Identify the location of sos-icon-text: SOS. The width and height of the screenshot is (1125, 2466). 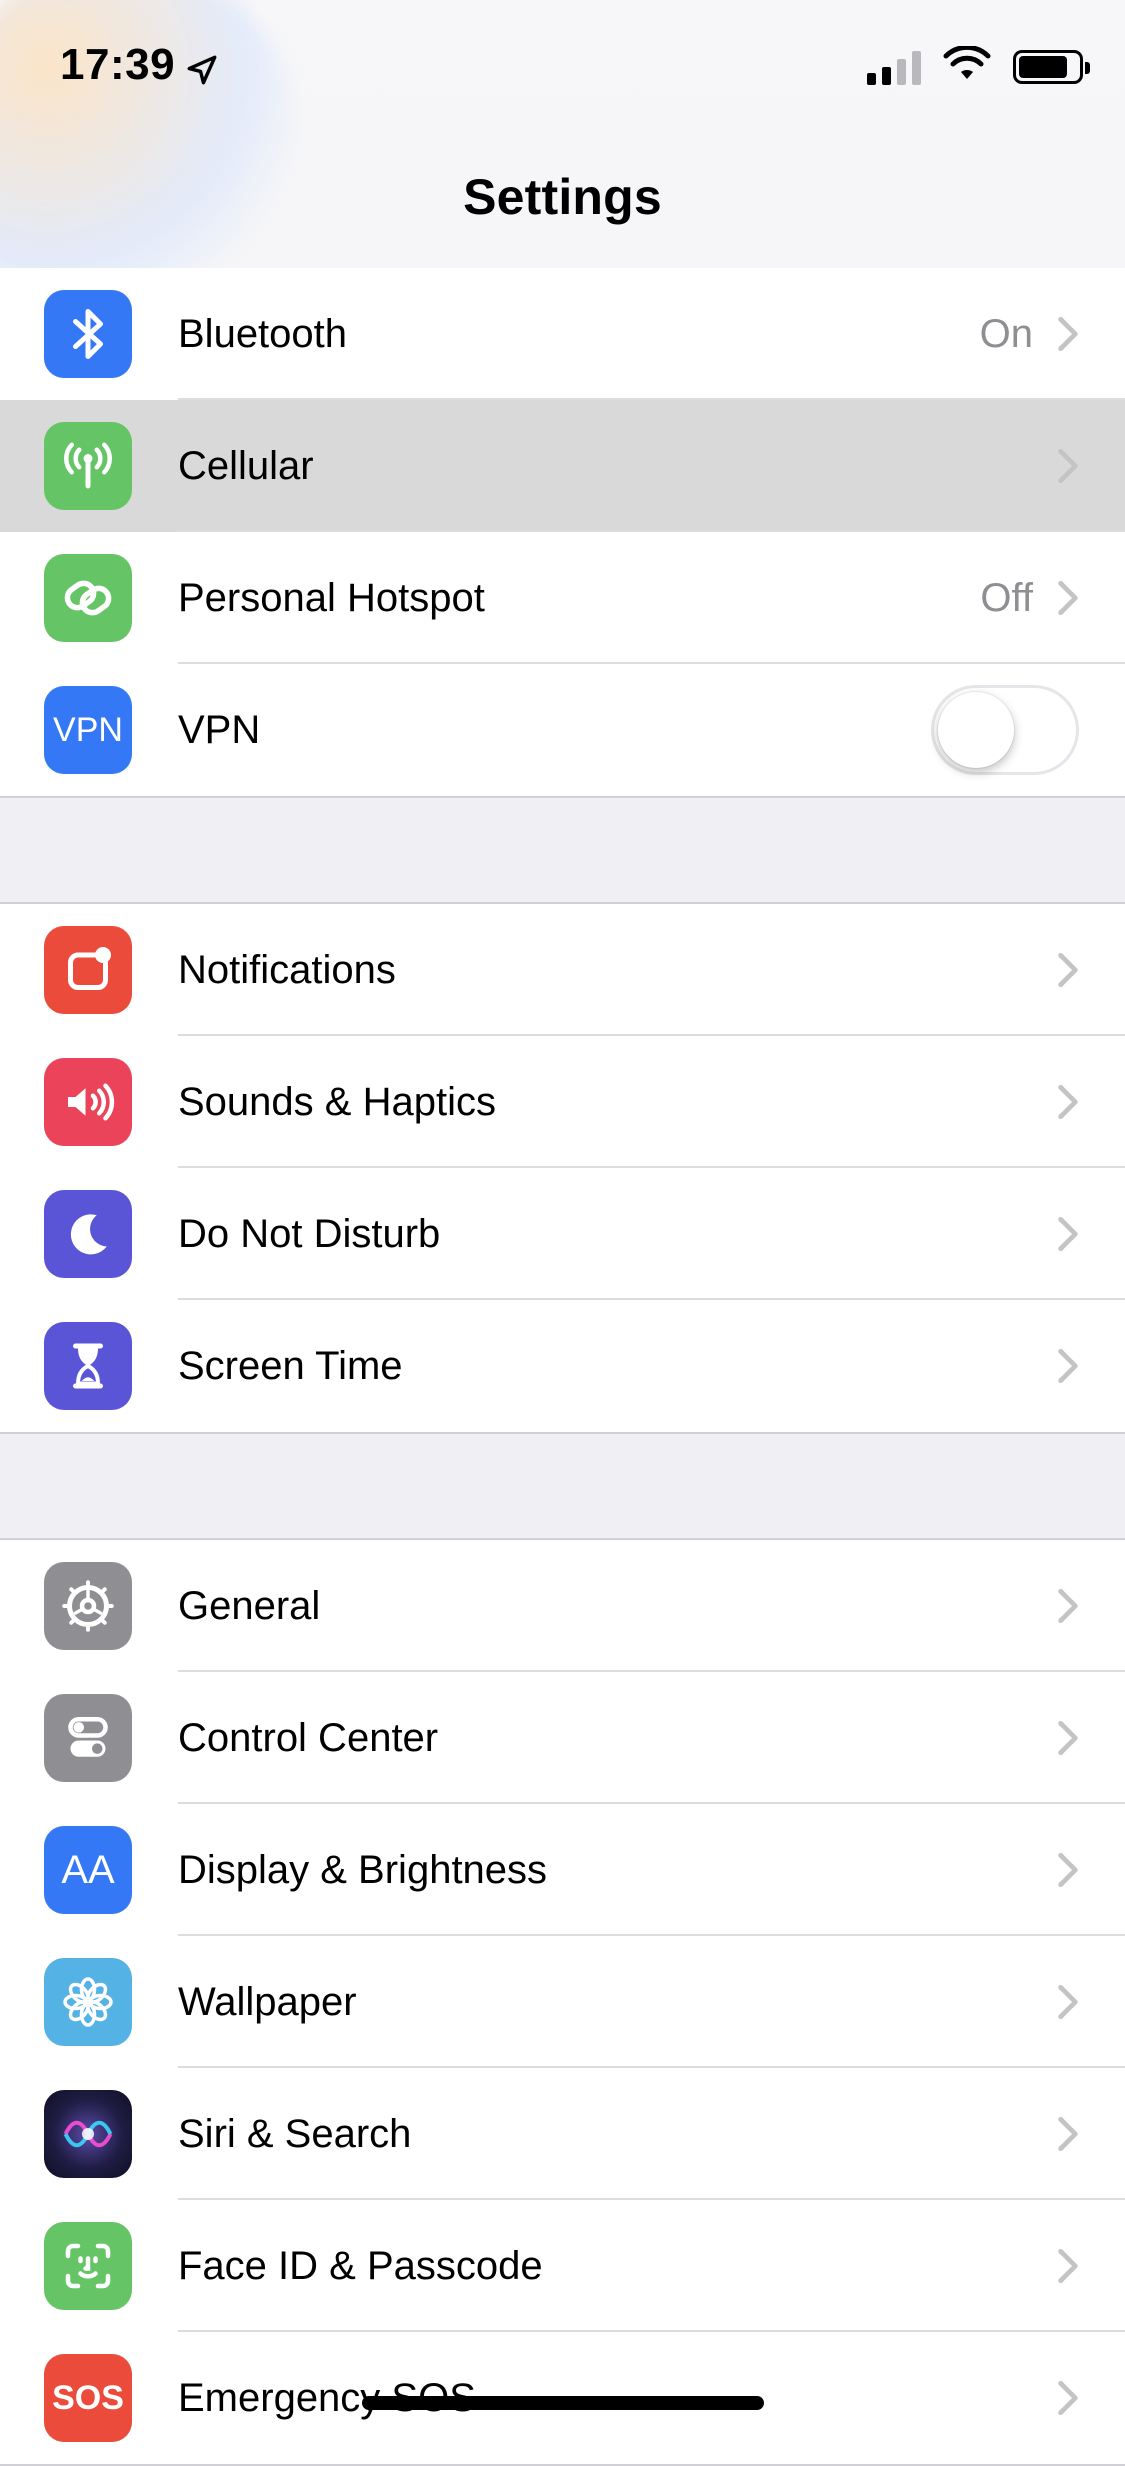
(88, 2397).